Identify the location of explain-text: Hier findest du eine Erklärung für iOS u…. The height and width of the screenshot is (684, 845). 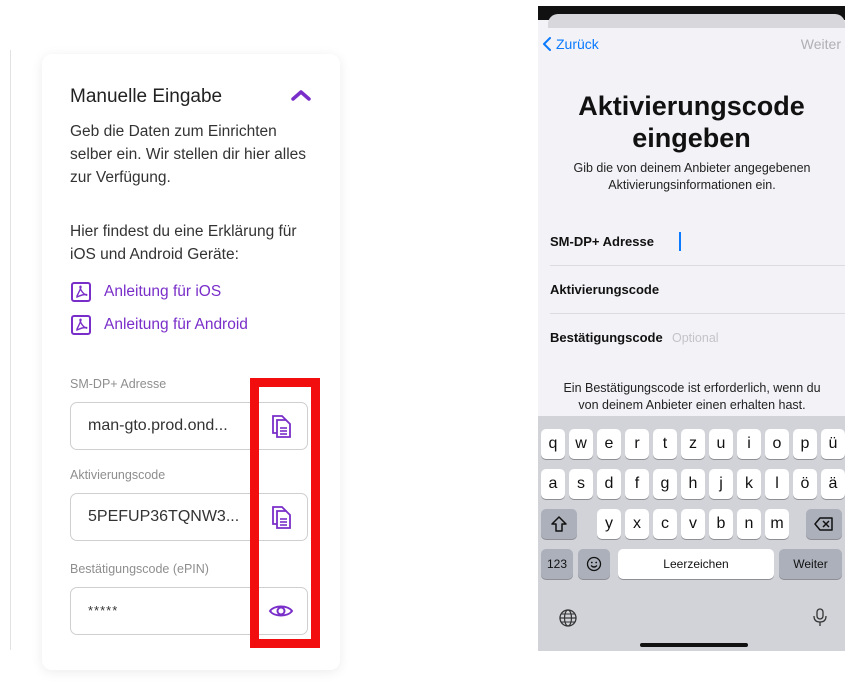
(183, 243).